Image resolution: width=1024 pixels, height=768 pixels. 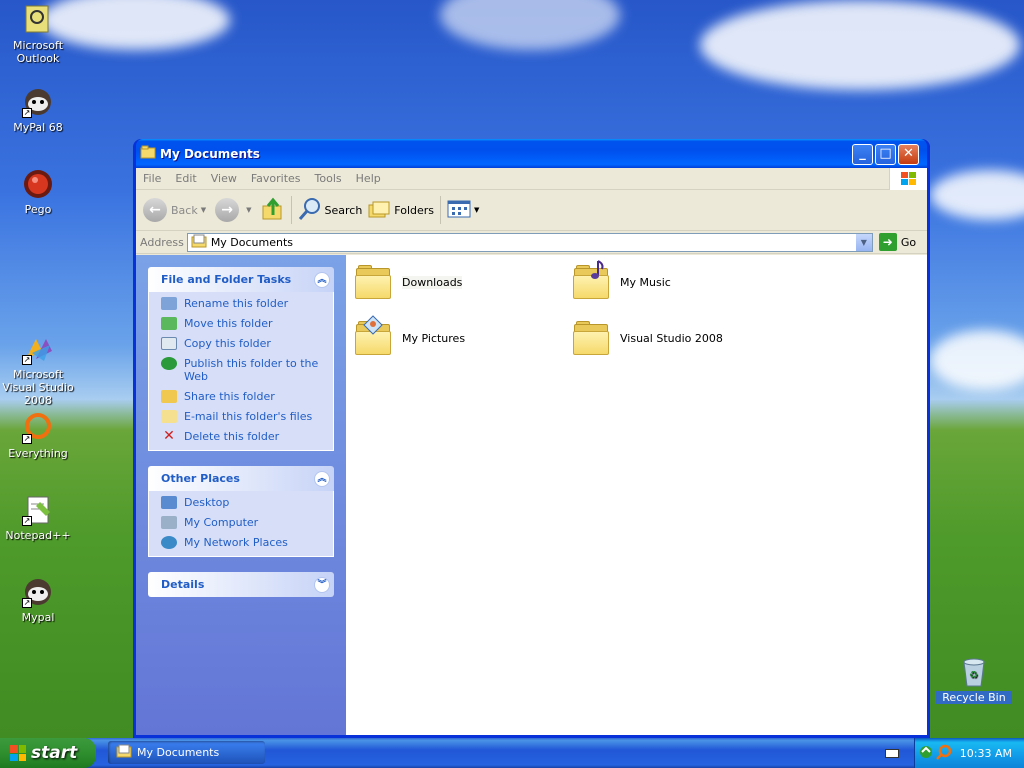 What do you see at coordinates (38, 428) in the screenshot?
I see `everything-icon: ↗` at bounding box center [38, 428].